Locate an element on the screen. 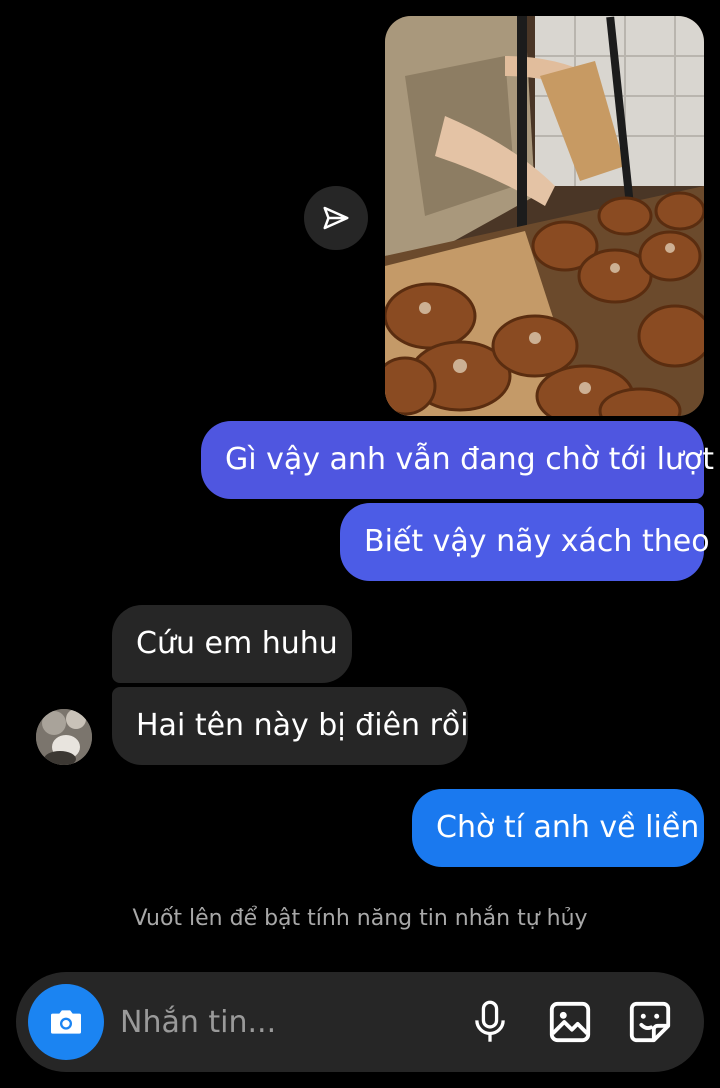 The height and width of the screenshot is (1088, 720). sticker-button is located at coordinates (650, 1022).